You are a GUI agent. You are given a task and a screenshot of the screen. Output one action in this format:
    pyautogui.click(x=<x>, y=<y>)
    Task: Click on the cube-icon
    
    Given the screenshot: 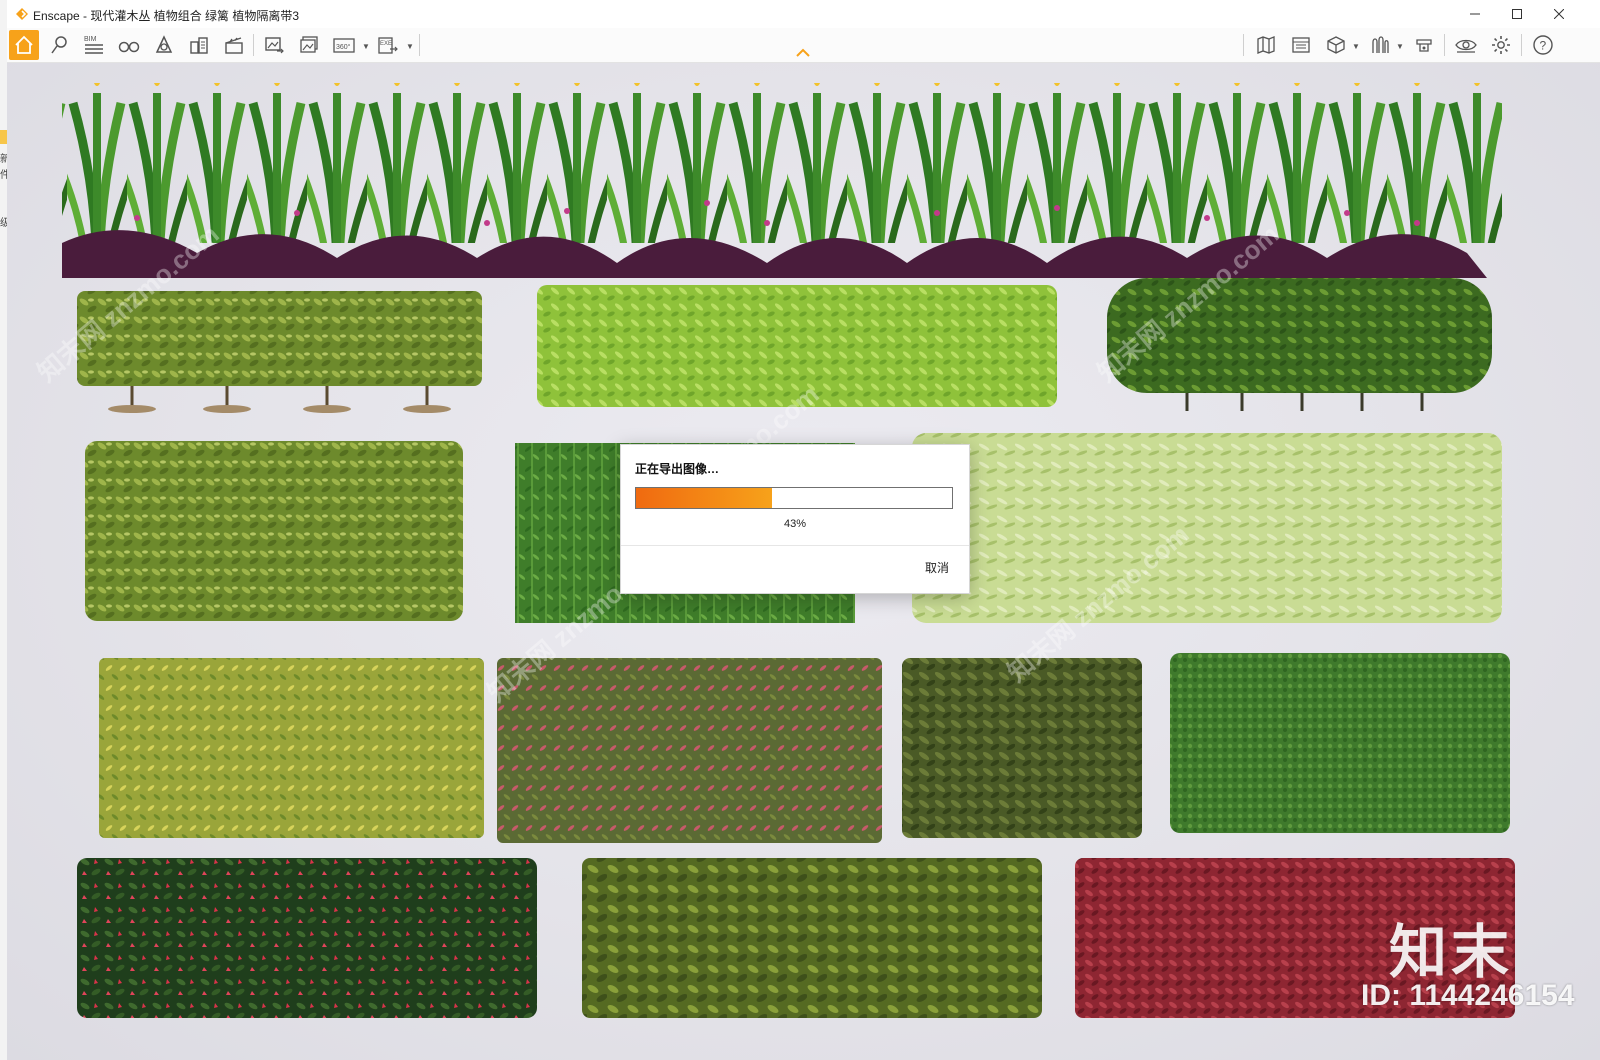 What is the action you would take?
    pyautogui.click(x=1336, y=45)
    